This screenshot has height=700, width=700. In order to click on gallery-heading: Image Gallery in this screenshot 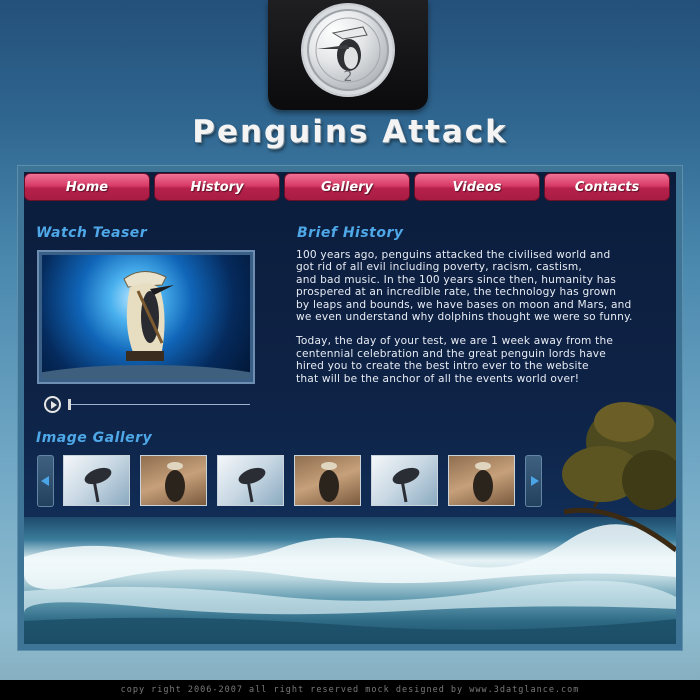, I will do `click(94, 438)`.